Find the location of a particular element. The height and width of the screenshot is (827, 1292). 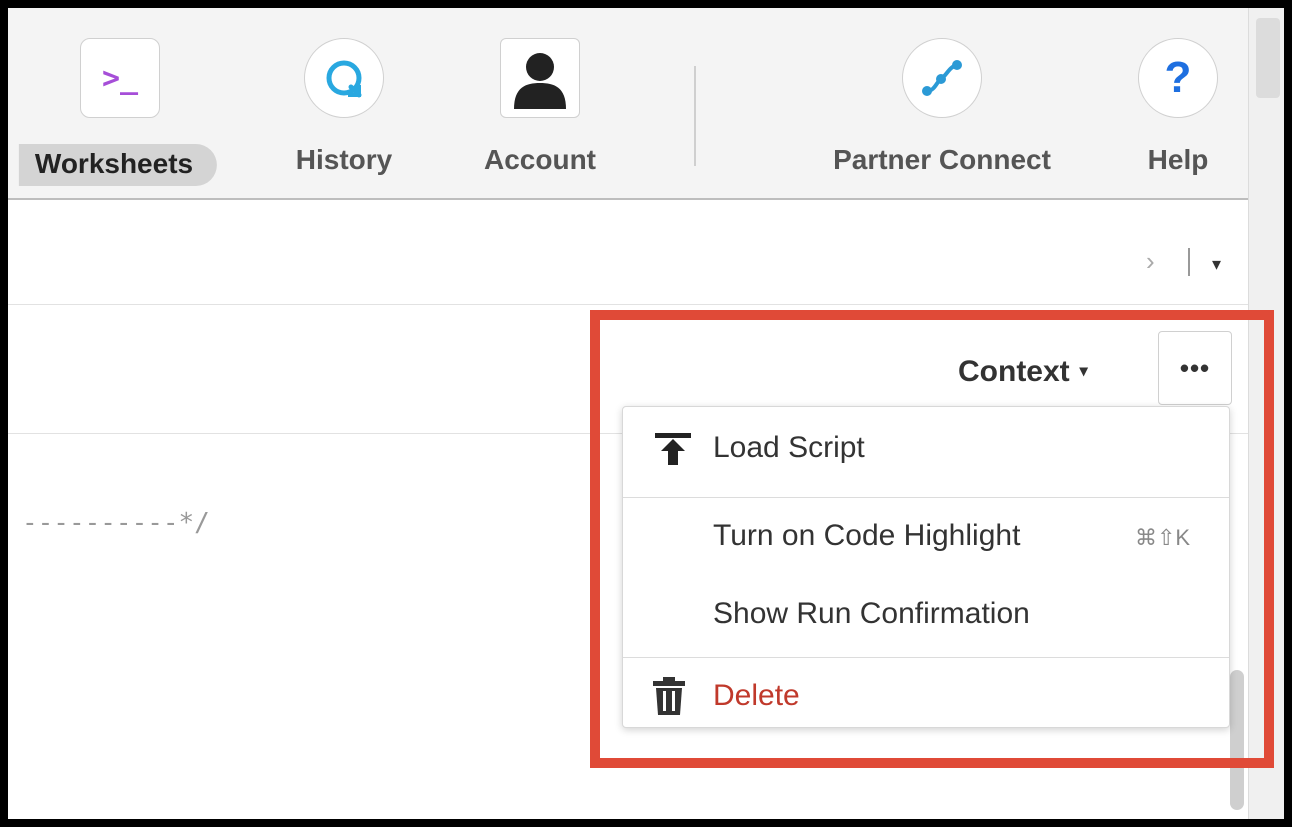

toolbar-divider is located at coordinates (695, 116).